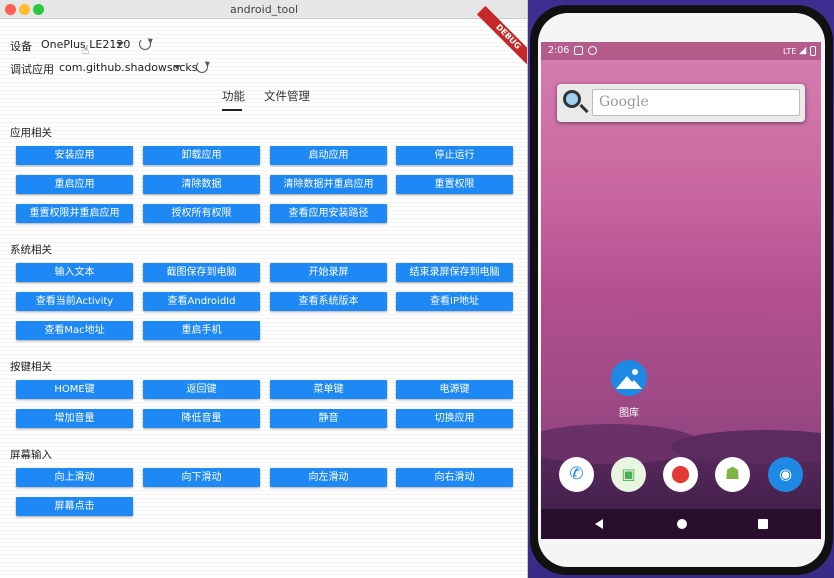 The image size is (834, 578). I want to click on section-title: 屏幕输入, so click(31, 455).